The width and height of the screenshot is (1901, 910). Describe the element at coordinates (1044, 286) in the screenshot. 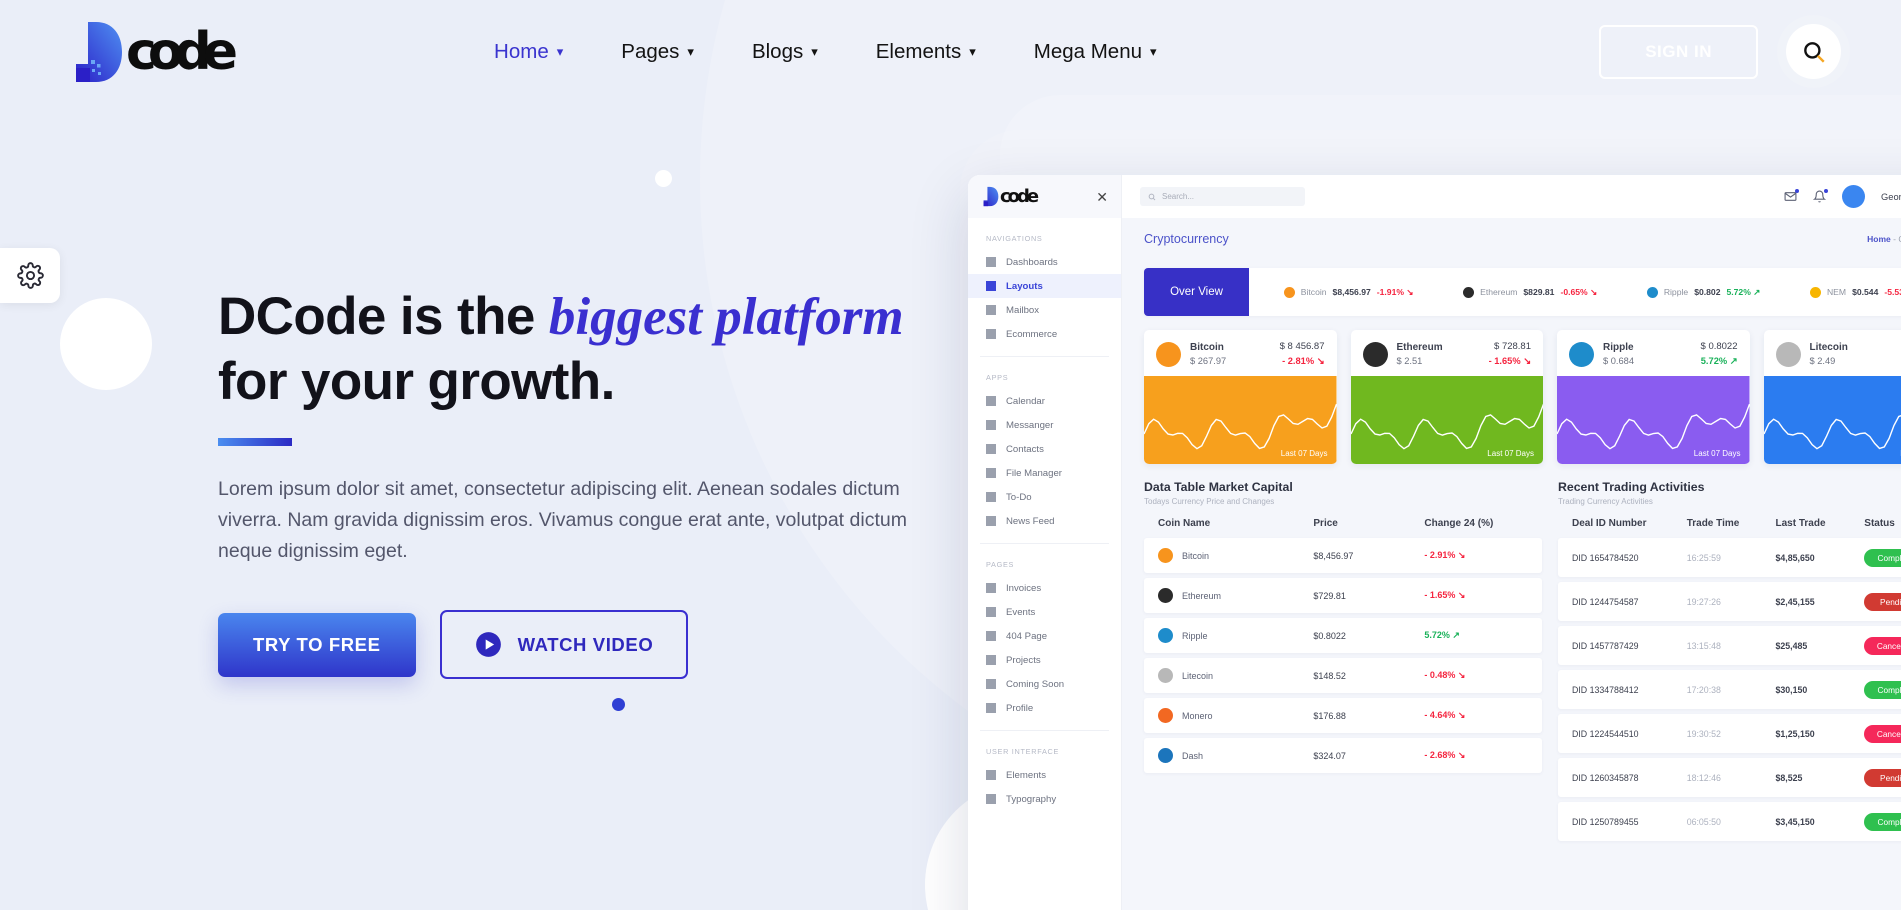

I see `sidebar-item-layouts: Layouts` at that location.